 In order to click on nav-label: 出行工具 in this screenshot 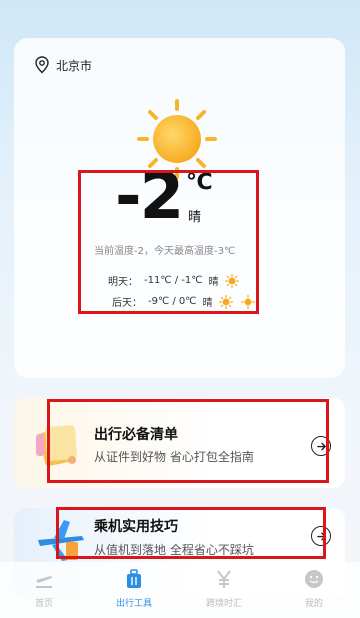, I will do `click(133, 604)`.